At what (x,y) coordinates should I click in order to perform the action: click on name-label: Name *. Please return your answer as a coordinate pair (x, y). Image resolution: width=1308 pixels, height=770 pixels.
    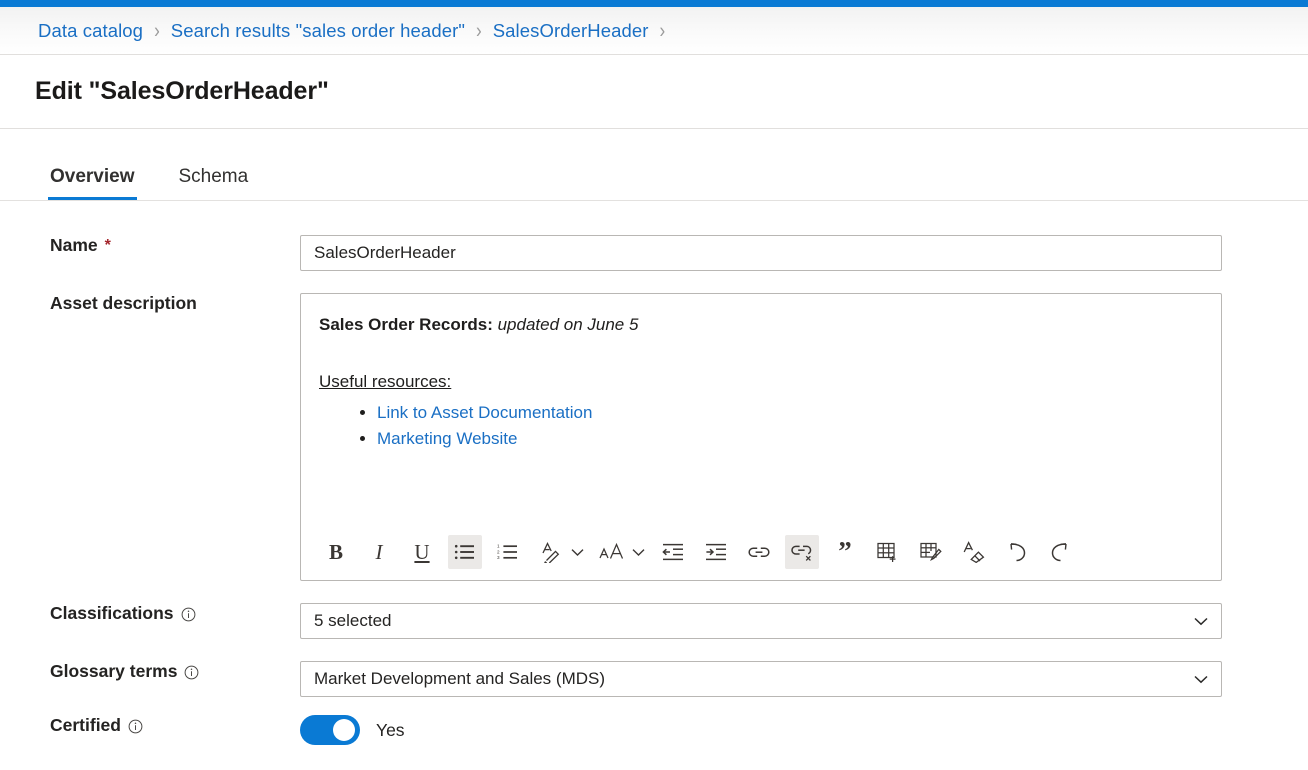
    Looking at the image, I should click on (150, 245).